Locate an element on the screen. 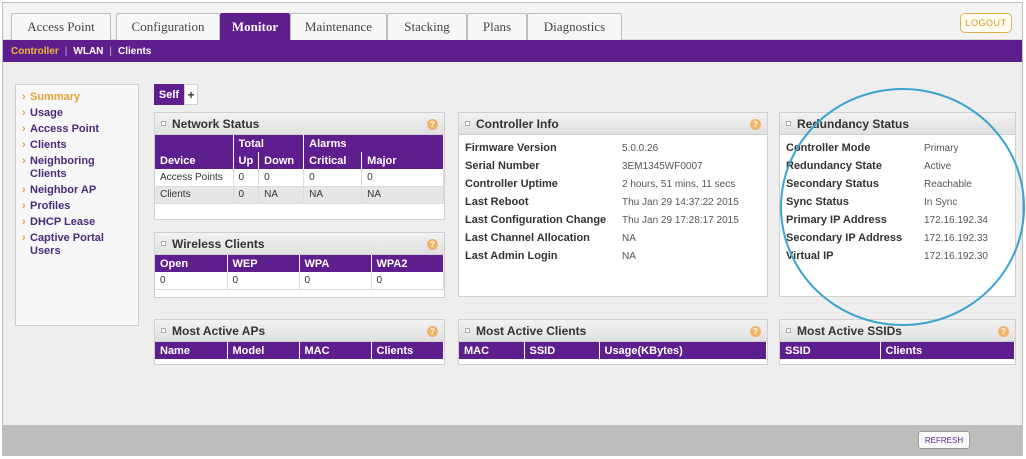  add-button: + is located at coordinates (191, 94).